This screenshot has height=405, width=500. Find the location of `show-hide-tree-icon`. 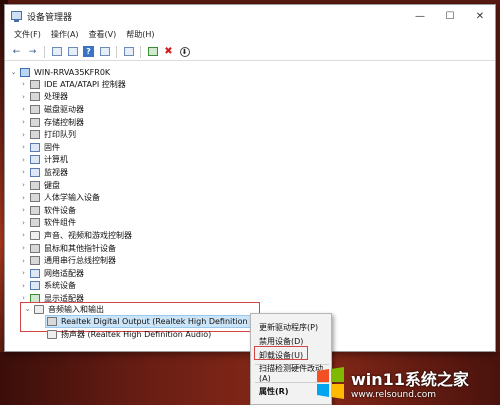

show-hide-tree-icon is located at coordinates (56, 51).